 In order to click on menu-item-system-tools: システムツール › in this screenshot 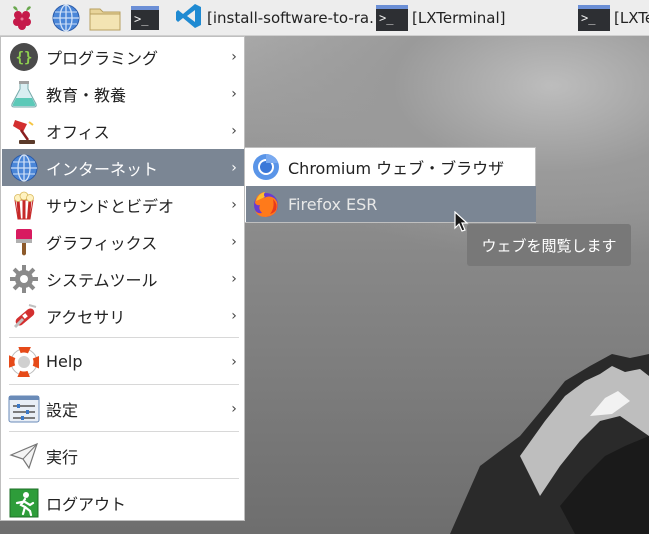, I will do `click(123, 278)`.